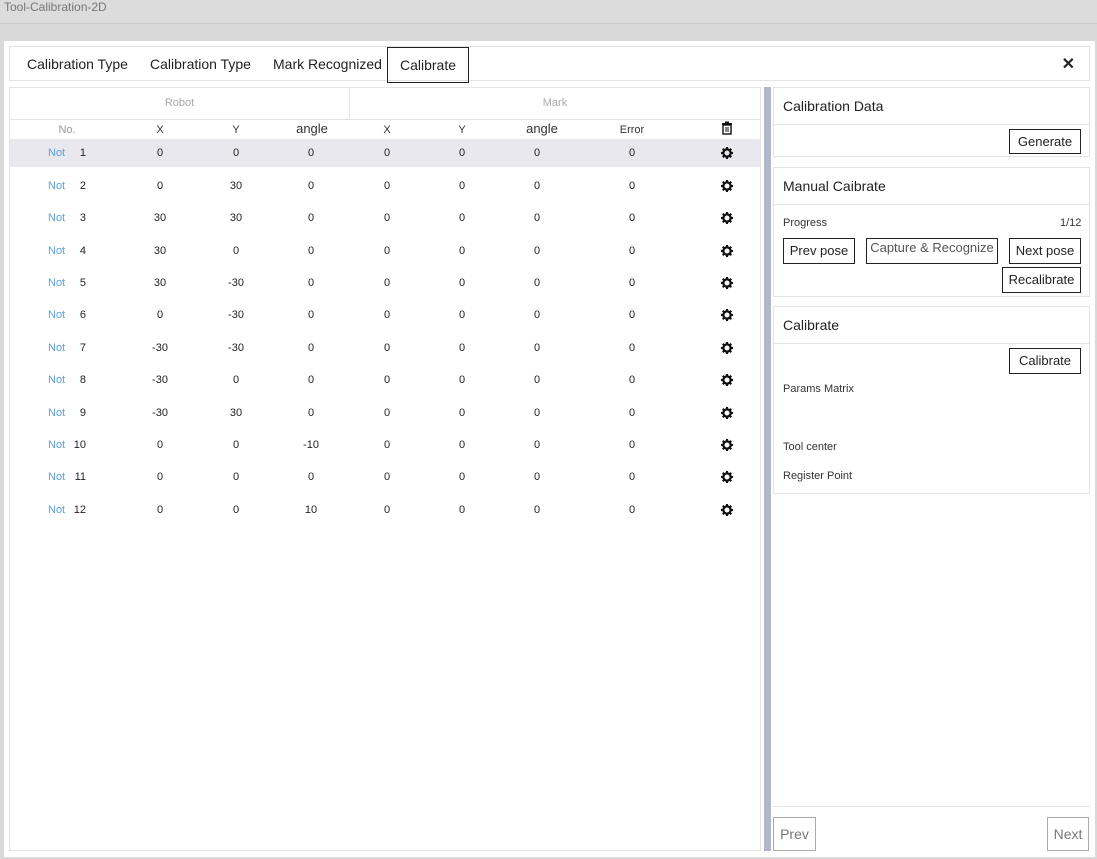 The height and width of the screenshot is (859, 1097). Describe the element at coordinates (819, 251) in the screenshot. I see `prev-pose-button: Prev pose` at that location.